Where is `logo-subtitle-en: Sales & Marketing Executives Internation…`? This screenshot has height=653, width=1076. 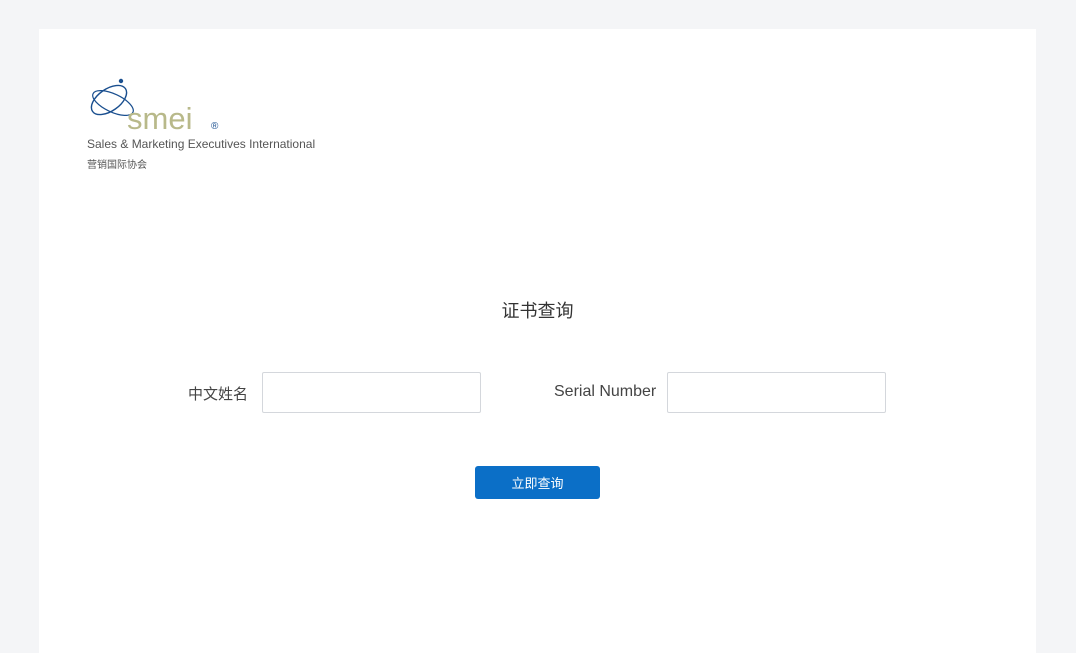 logo-subtitle-en: Sales & Marketing Executives Internation… is located at coordinates (201, 144).